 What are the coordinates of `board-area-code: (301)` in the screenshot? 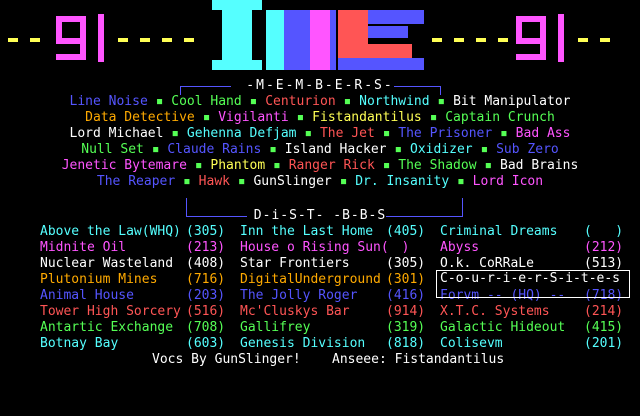 It's located at (406, 279).